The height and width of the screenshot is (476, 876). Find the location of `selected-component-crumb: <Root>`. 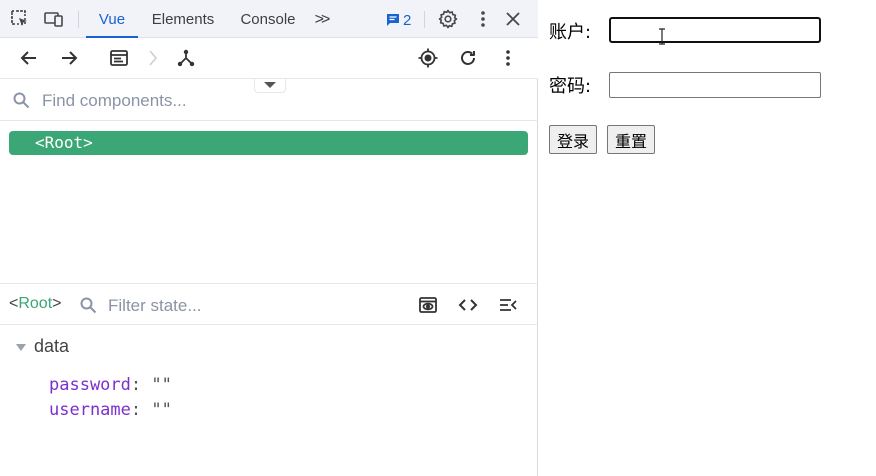

selected-component-crumb: <Root> is located at coordinates (35, 304).